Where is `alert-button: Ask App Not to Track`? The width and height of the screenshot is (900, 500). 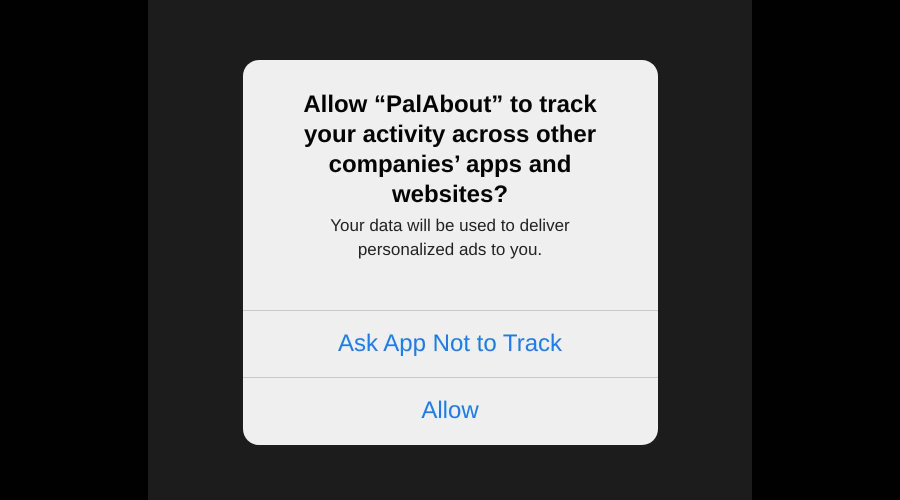
alert-button: Ask App Not to Track is located at coordinates (450, 343).